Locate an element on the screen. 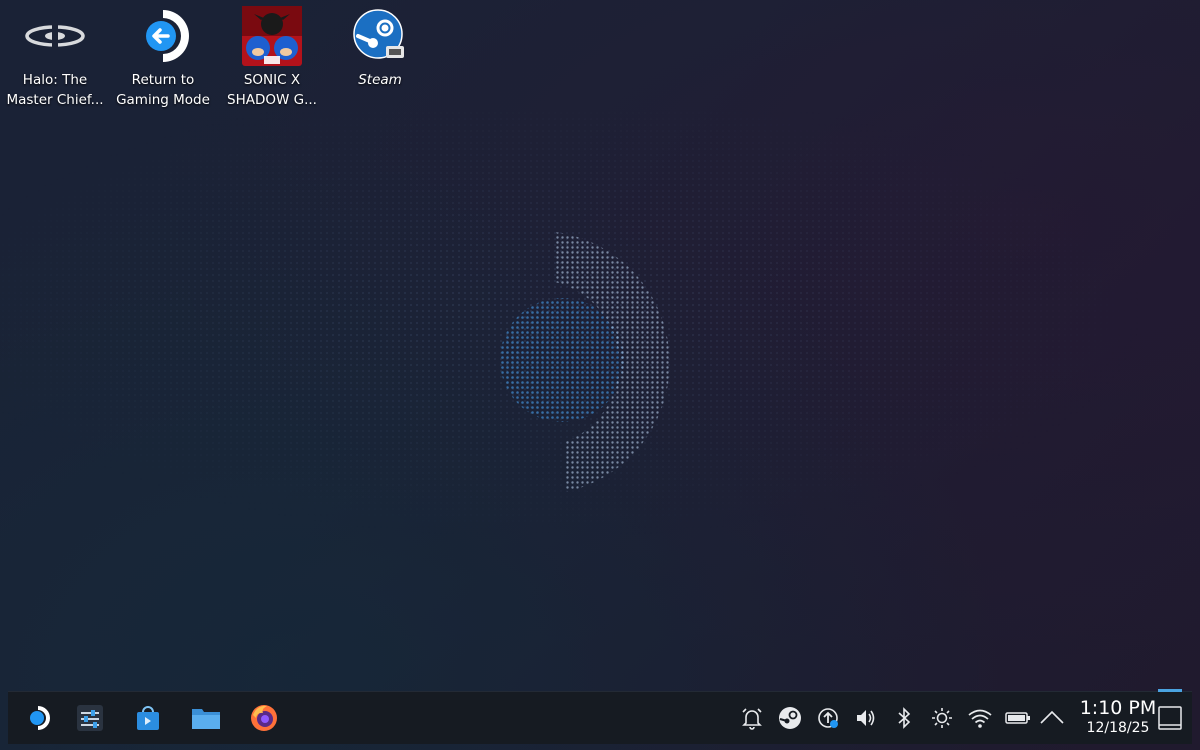 This screenshot has width=1200, height=750. steamos-launcher-icon is located at coordinates (40, 718).